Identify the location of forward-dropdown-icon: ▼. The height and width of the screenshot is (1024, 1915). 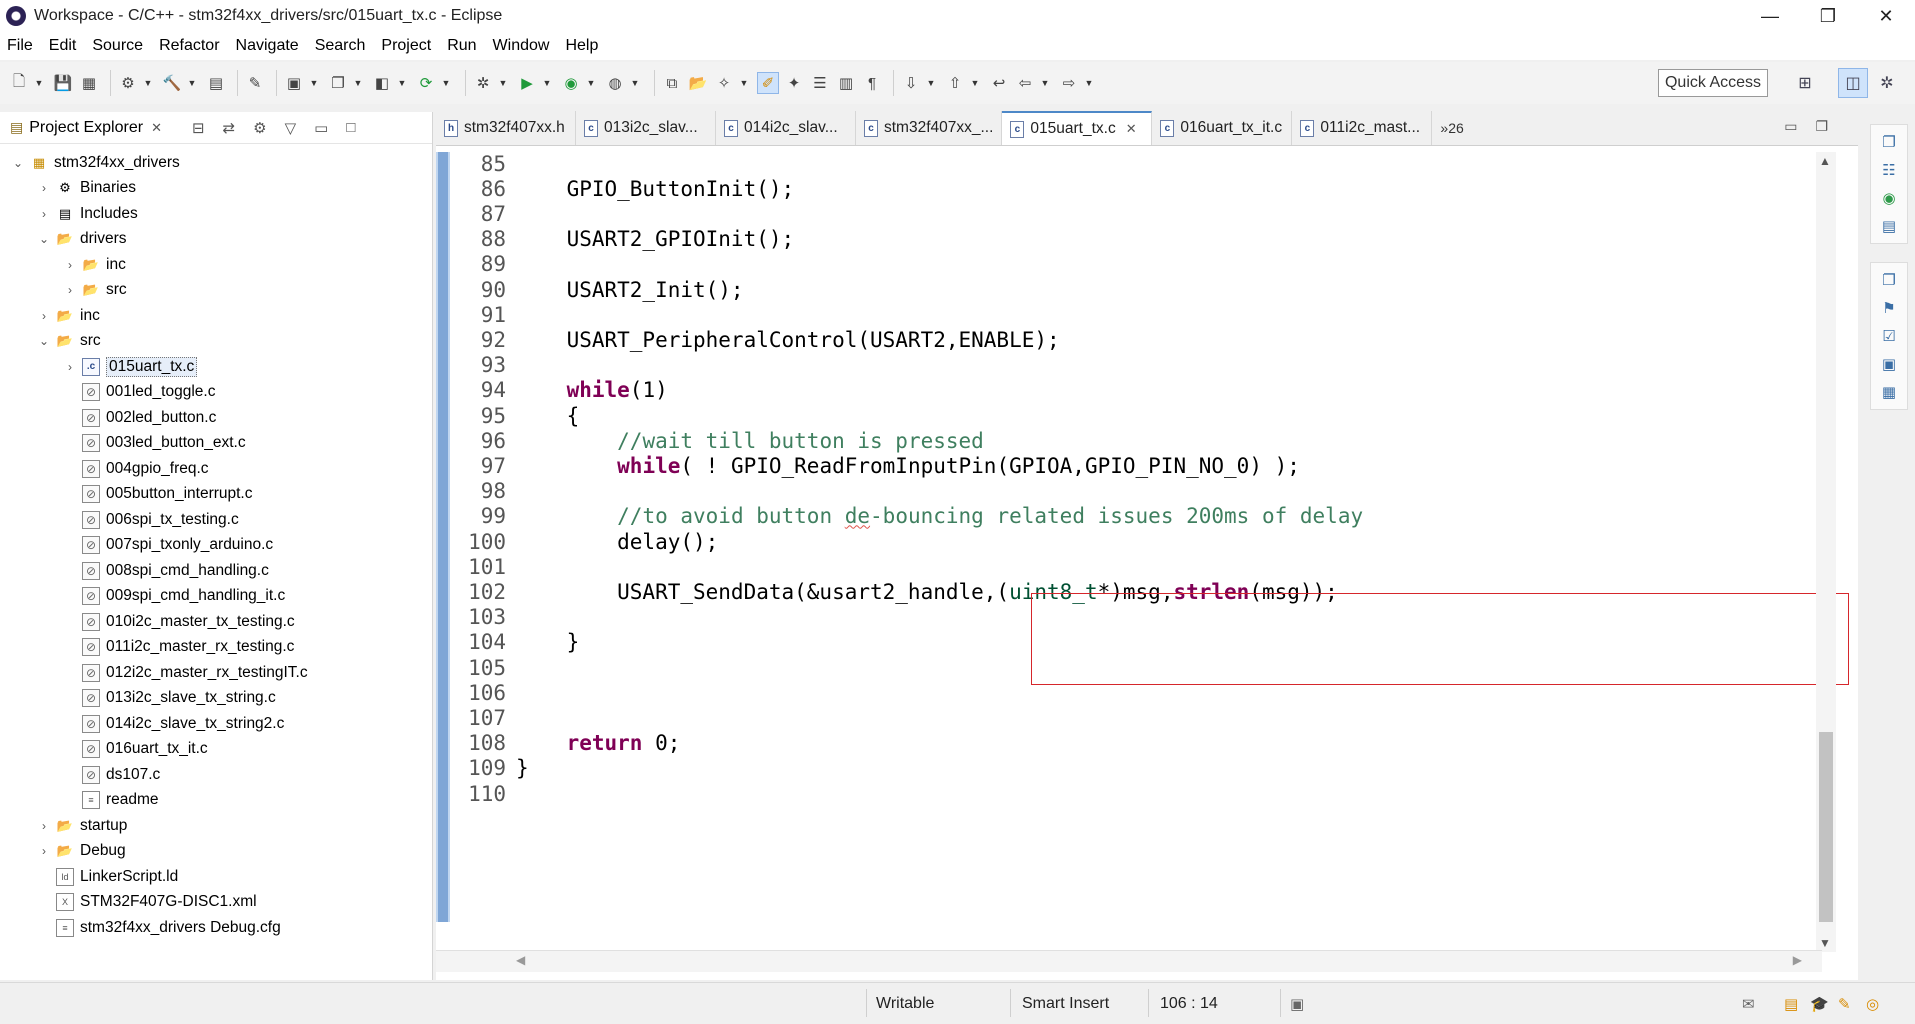
(1089, 83).